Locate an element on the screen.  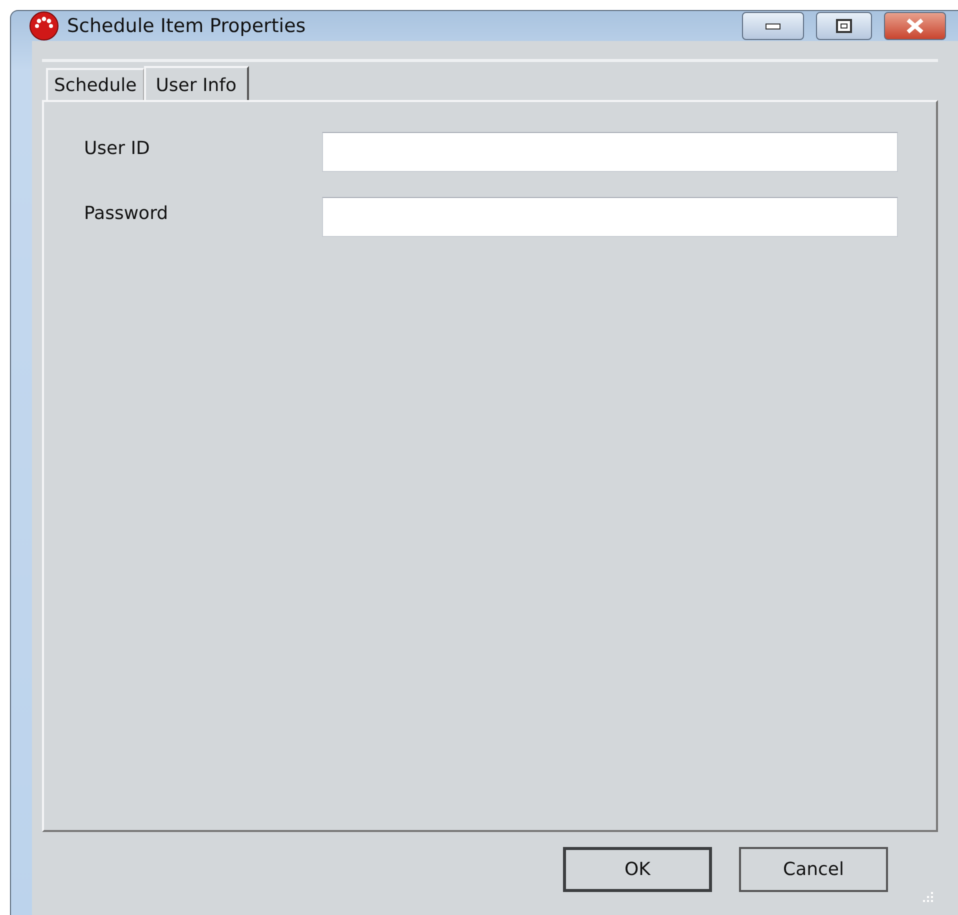
close-button is located at coordinates (915, 26).